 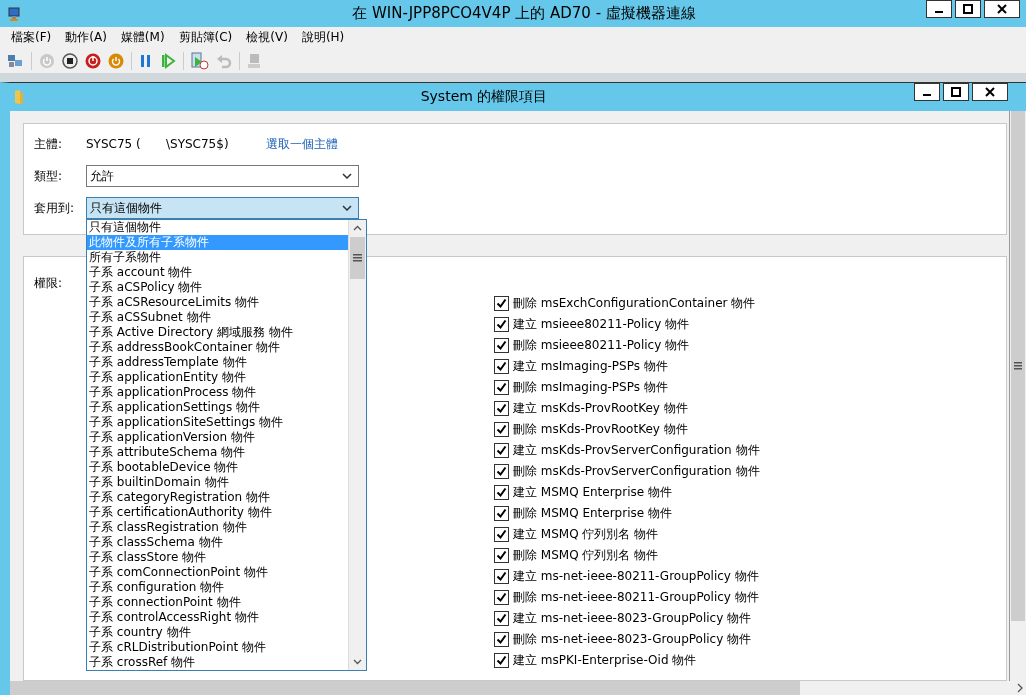 I want to click on dropdown-option: 子系 controlAccessRight 物件, so click(x=217, y=617).